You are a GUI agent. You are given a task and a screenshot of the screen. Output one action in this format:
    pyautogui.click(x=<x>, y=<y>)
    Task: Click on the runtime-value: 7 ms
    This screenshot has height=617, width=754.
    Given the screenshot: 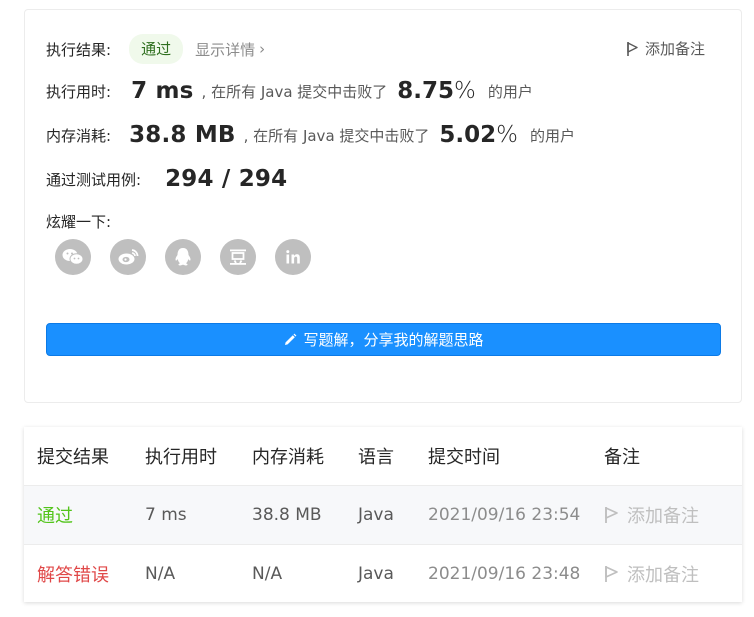 What is the action you would take?
    pyautogui.click(x=162, y=91)
    